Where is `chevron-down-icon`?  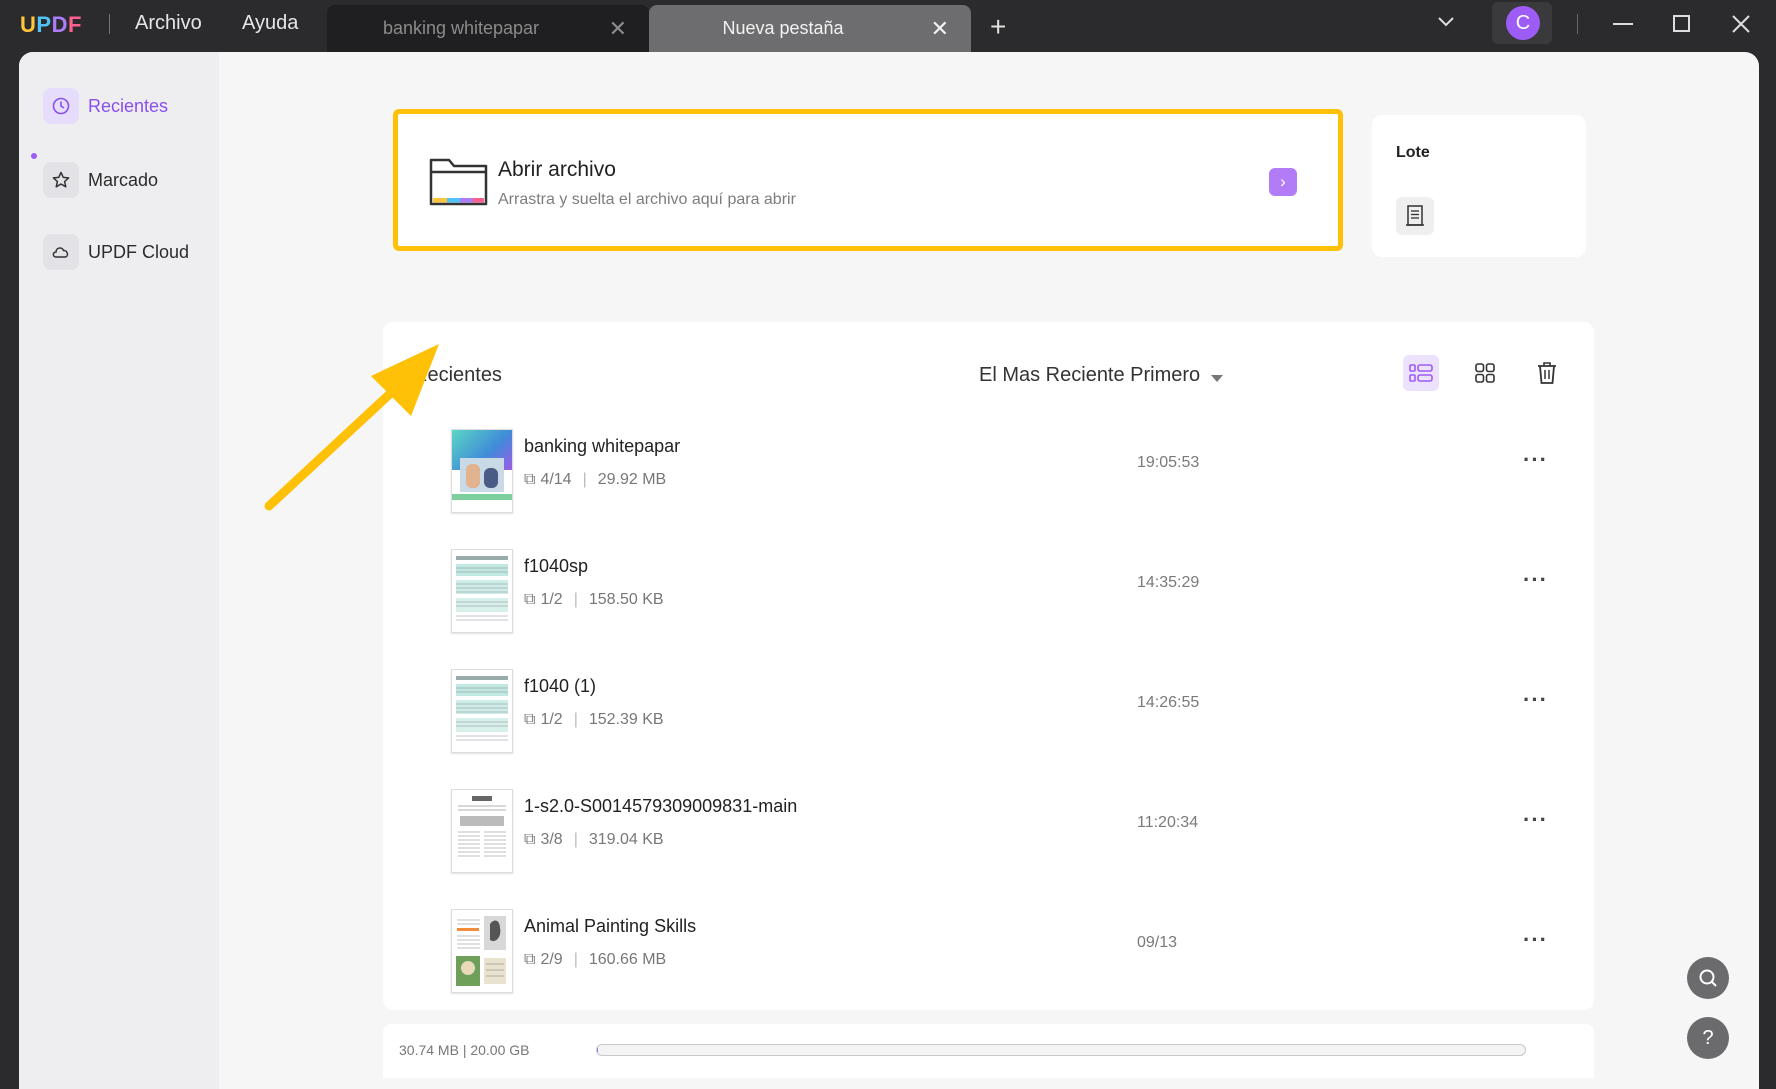 chevron-down-icon is located at coordinates (1446, 24).